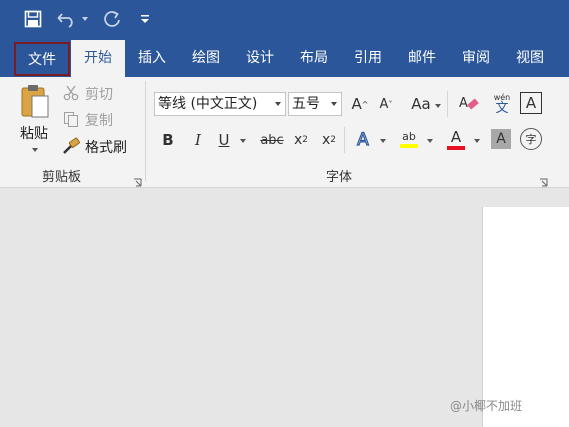  Describe the element at coordinates (208, 104) in the screenshot. I see `font-name-value: 等线 (中文正文)` at that location.